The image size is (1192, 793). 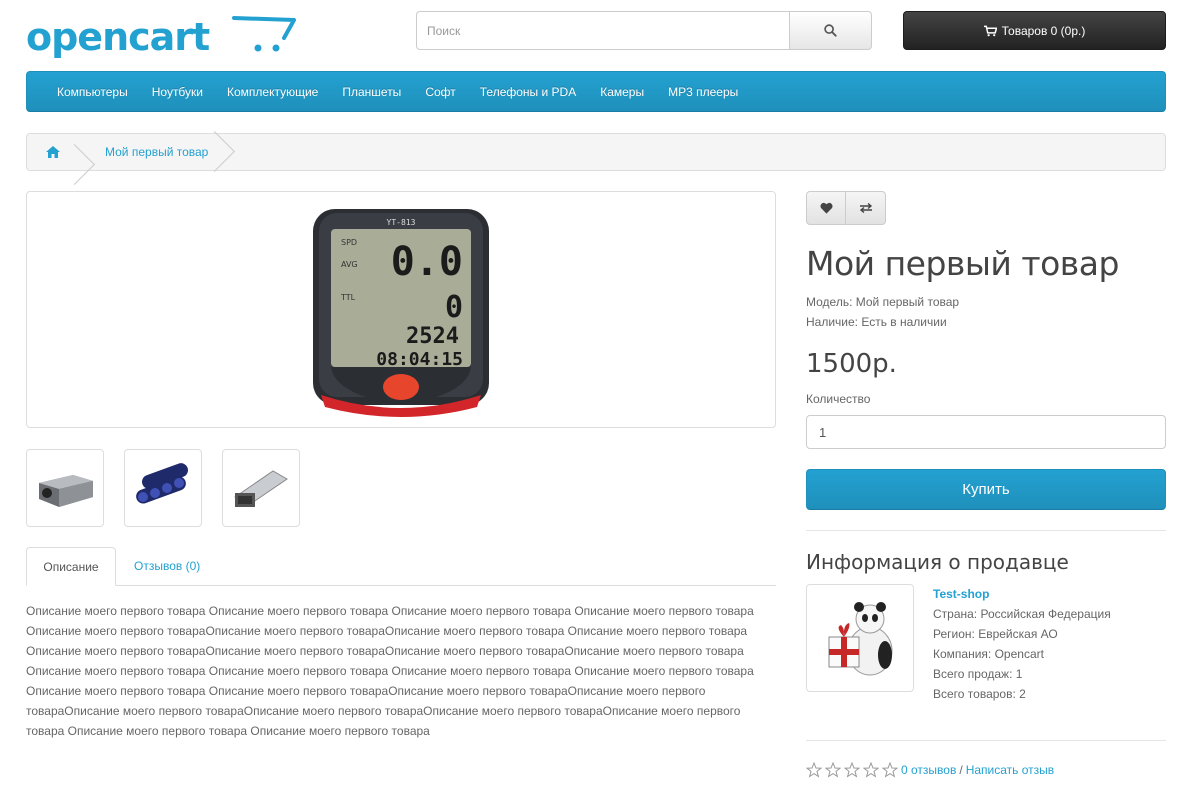 I want to click on compare-button, so click(x=866, y=208).